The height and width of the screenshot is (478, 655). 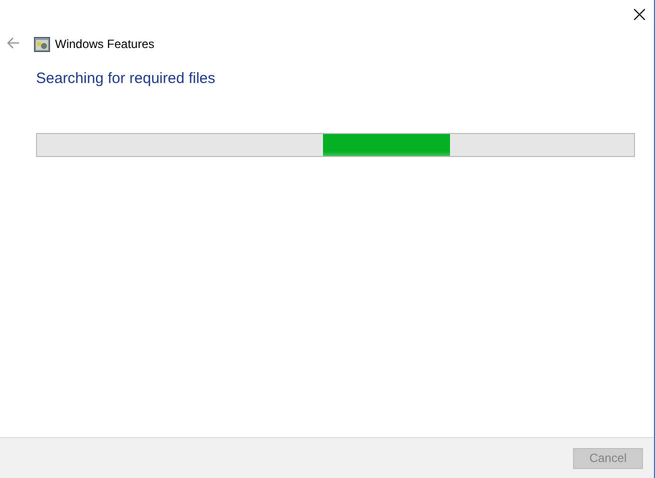 What do you see at coordinates (104, 44) in the screenshot?
I see `window-title: Windows Features` at bounding box center [104, 44].